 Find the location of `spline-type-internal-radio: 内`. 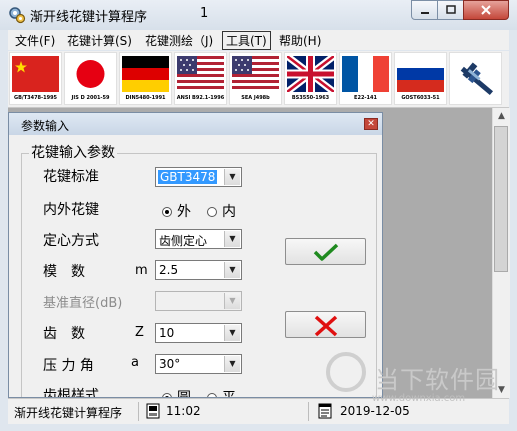

spline-type-internal-radio: 内 is located at coordinates (221, 211).